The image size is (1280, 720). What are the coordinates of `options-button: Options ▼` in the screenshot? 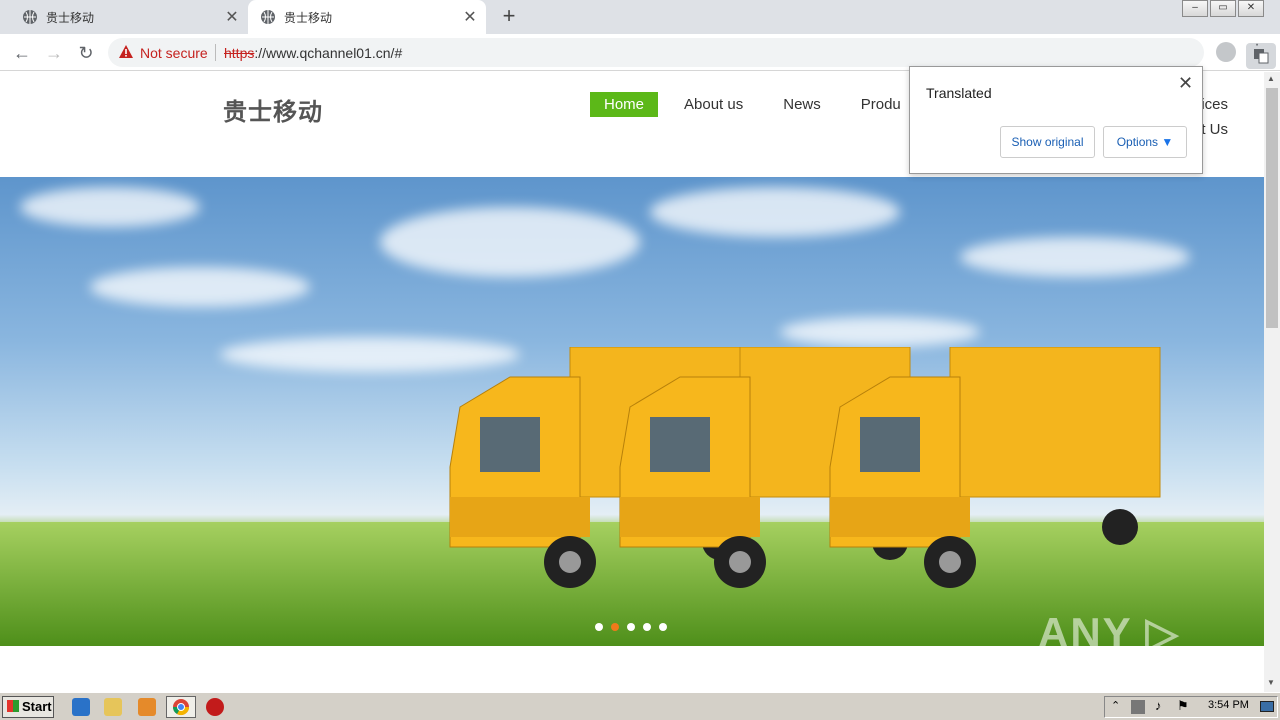 It's located at (1145, 142).